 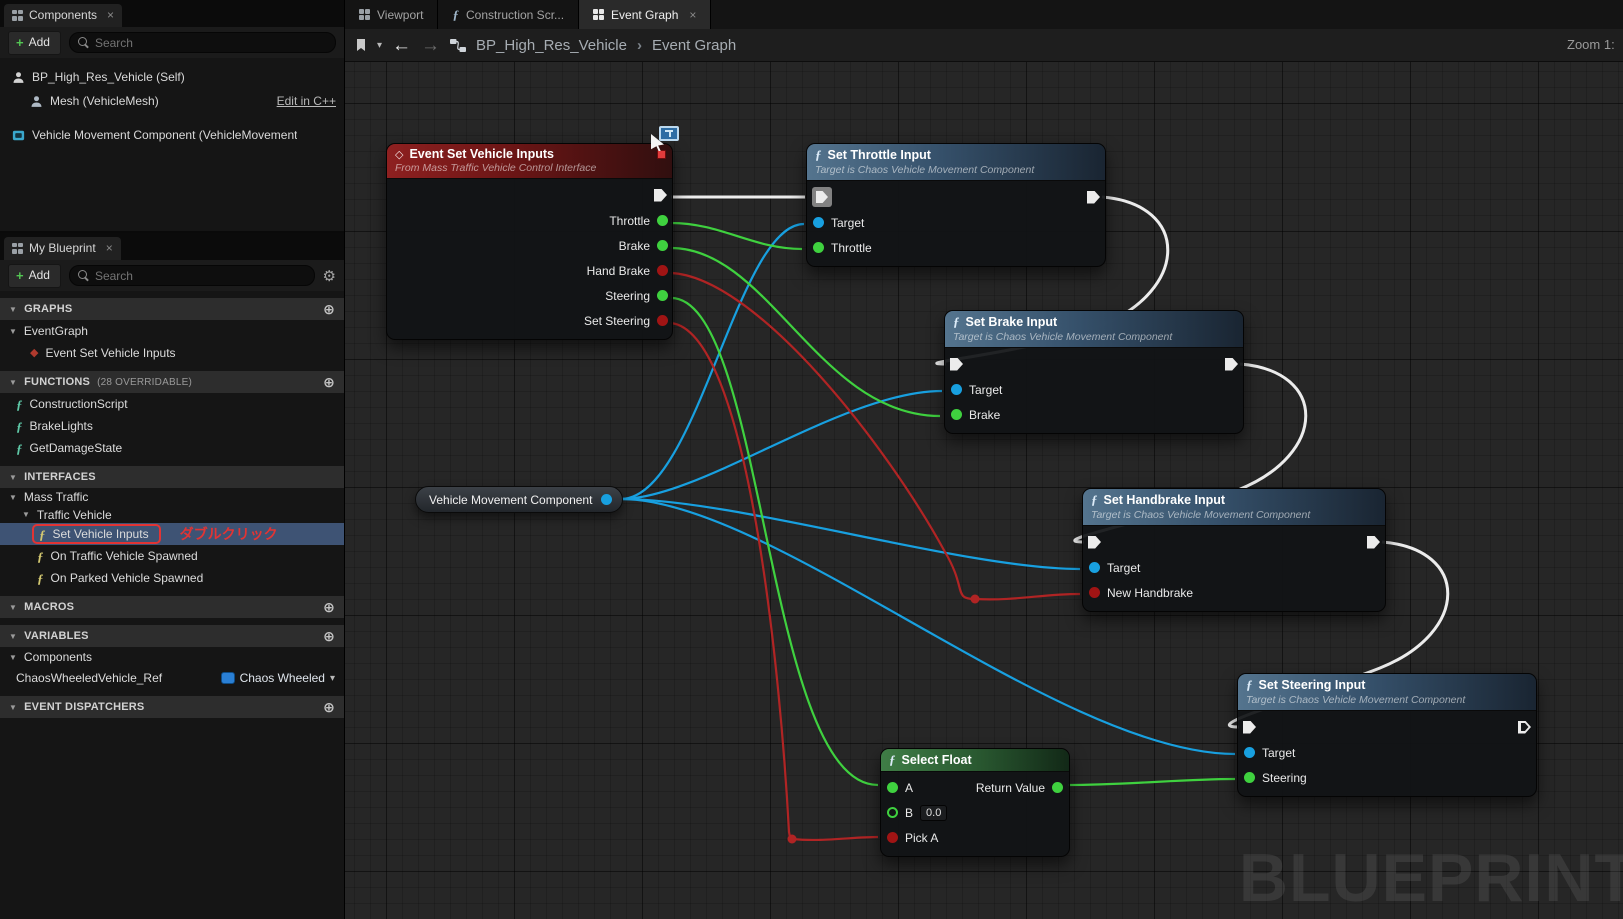 I want to click on breadcrumb-root: BP_High_Res_Vehicle, so click(x=551, y=45).